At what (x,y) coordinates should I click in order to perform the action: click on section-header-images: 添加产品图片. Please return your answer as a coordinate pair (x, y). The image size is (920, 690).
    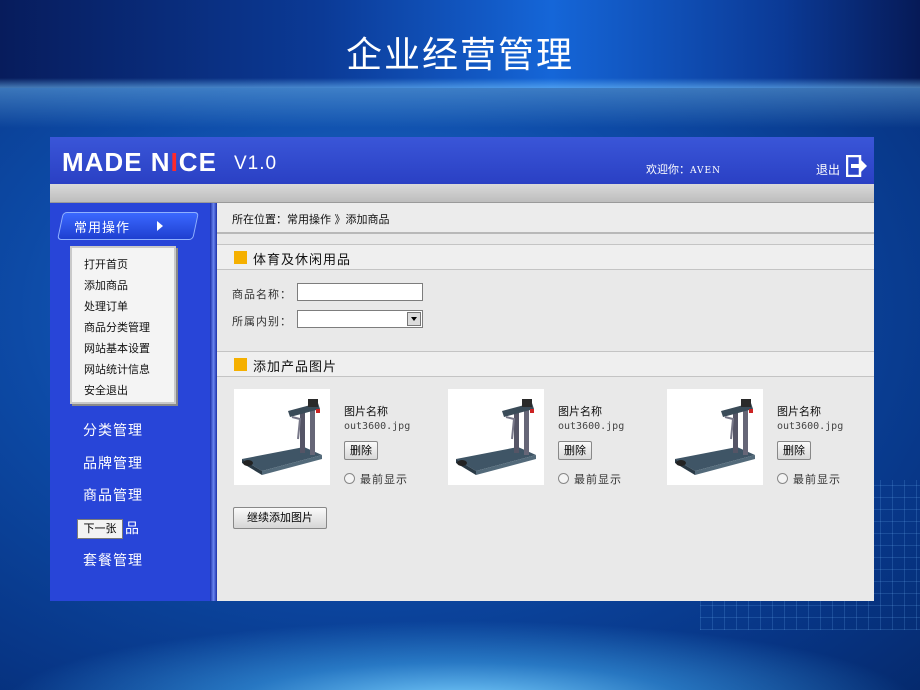
    Looking at the image, I should click on (545, 364).